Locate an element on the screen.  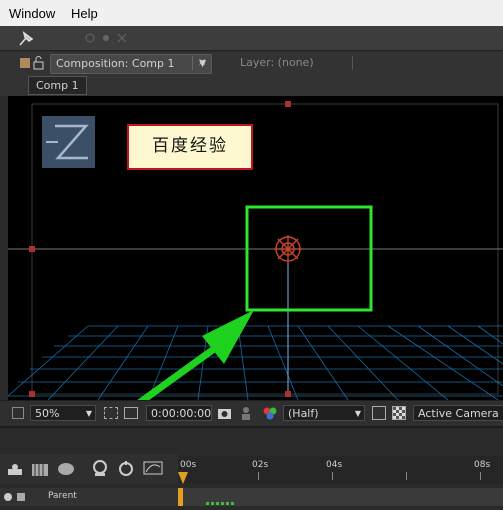
composition-tab-label: Composition: Comp 1 is located at coordinates (115, 63).